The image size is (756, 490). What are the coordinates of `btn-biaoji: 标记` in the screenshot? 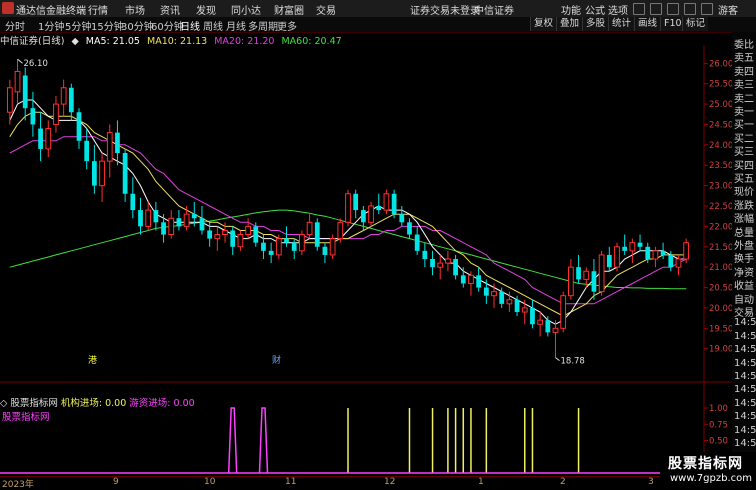 It's located at (695, 24).